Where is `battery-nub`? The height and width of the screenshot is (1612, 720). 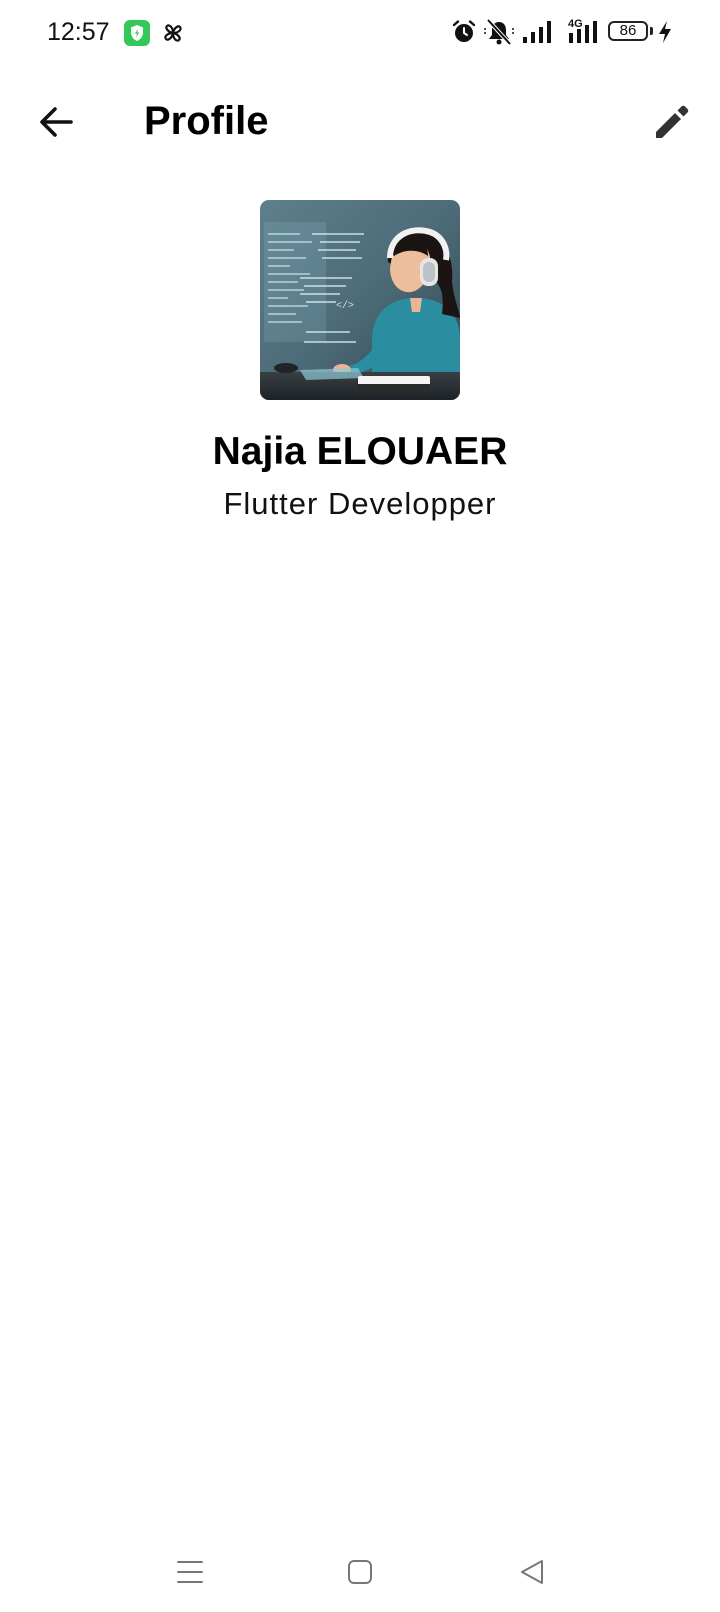 battery-nub is located at coordinates (651, 31).